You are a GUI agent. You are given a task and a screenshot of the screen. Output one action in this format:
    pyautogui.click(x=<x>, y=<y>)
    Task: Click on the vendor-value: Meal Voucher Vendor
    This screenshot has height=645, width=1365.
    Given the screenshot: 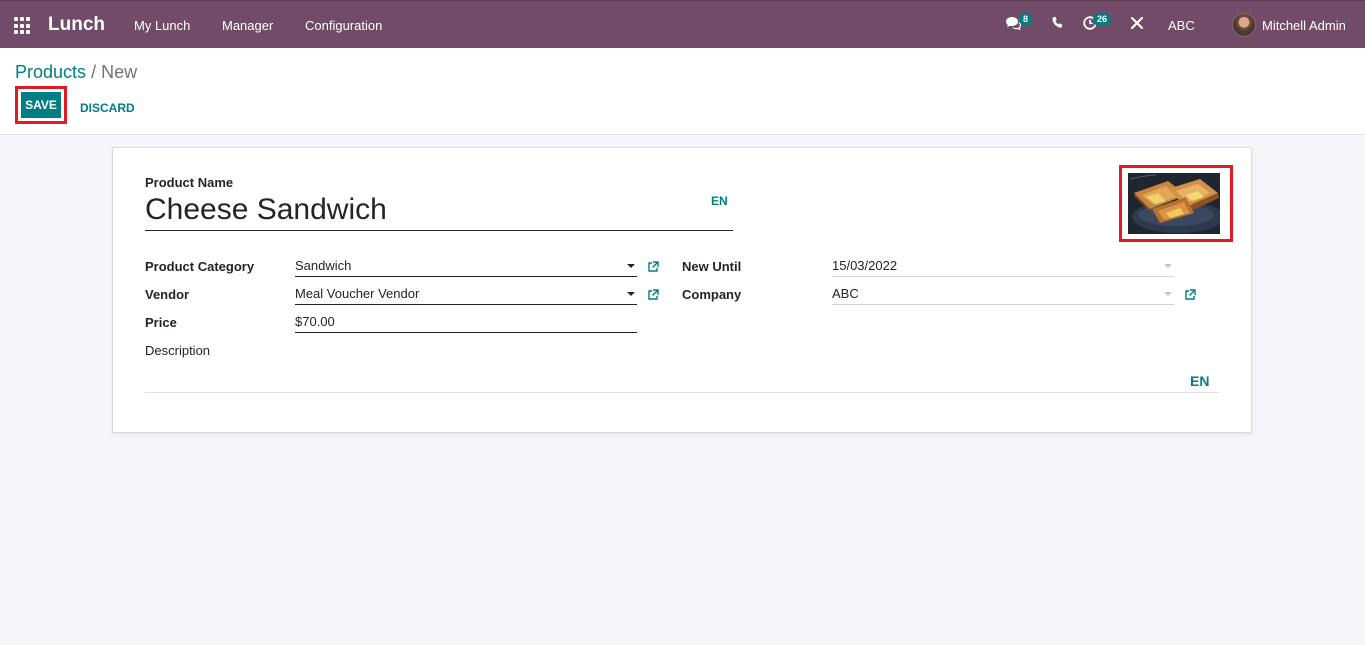 What is the action you would take?
    pyautogui.click(x=357, y=293)
    